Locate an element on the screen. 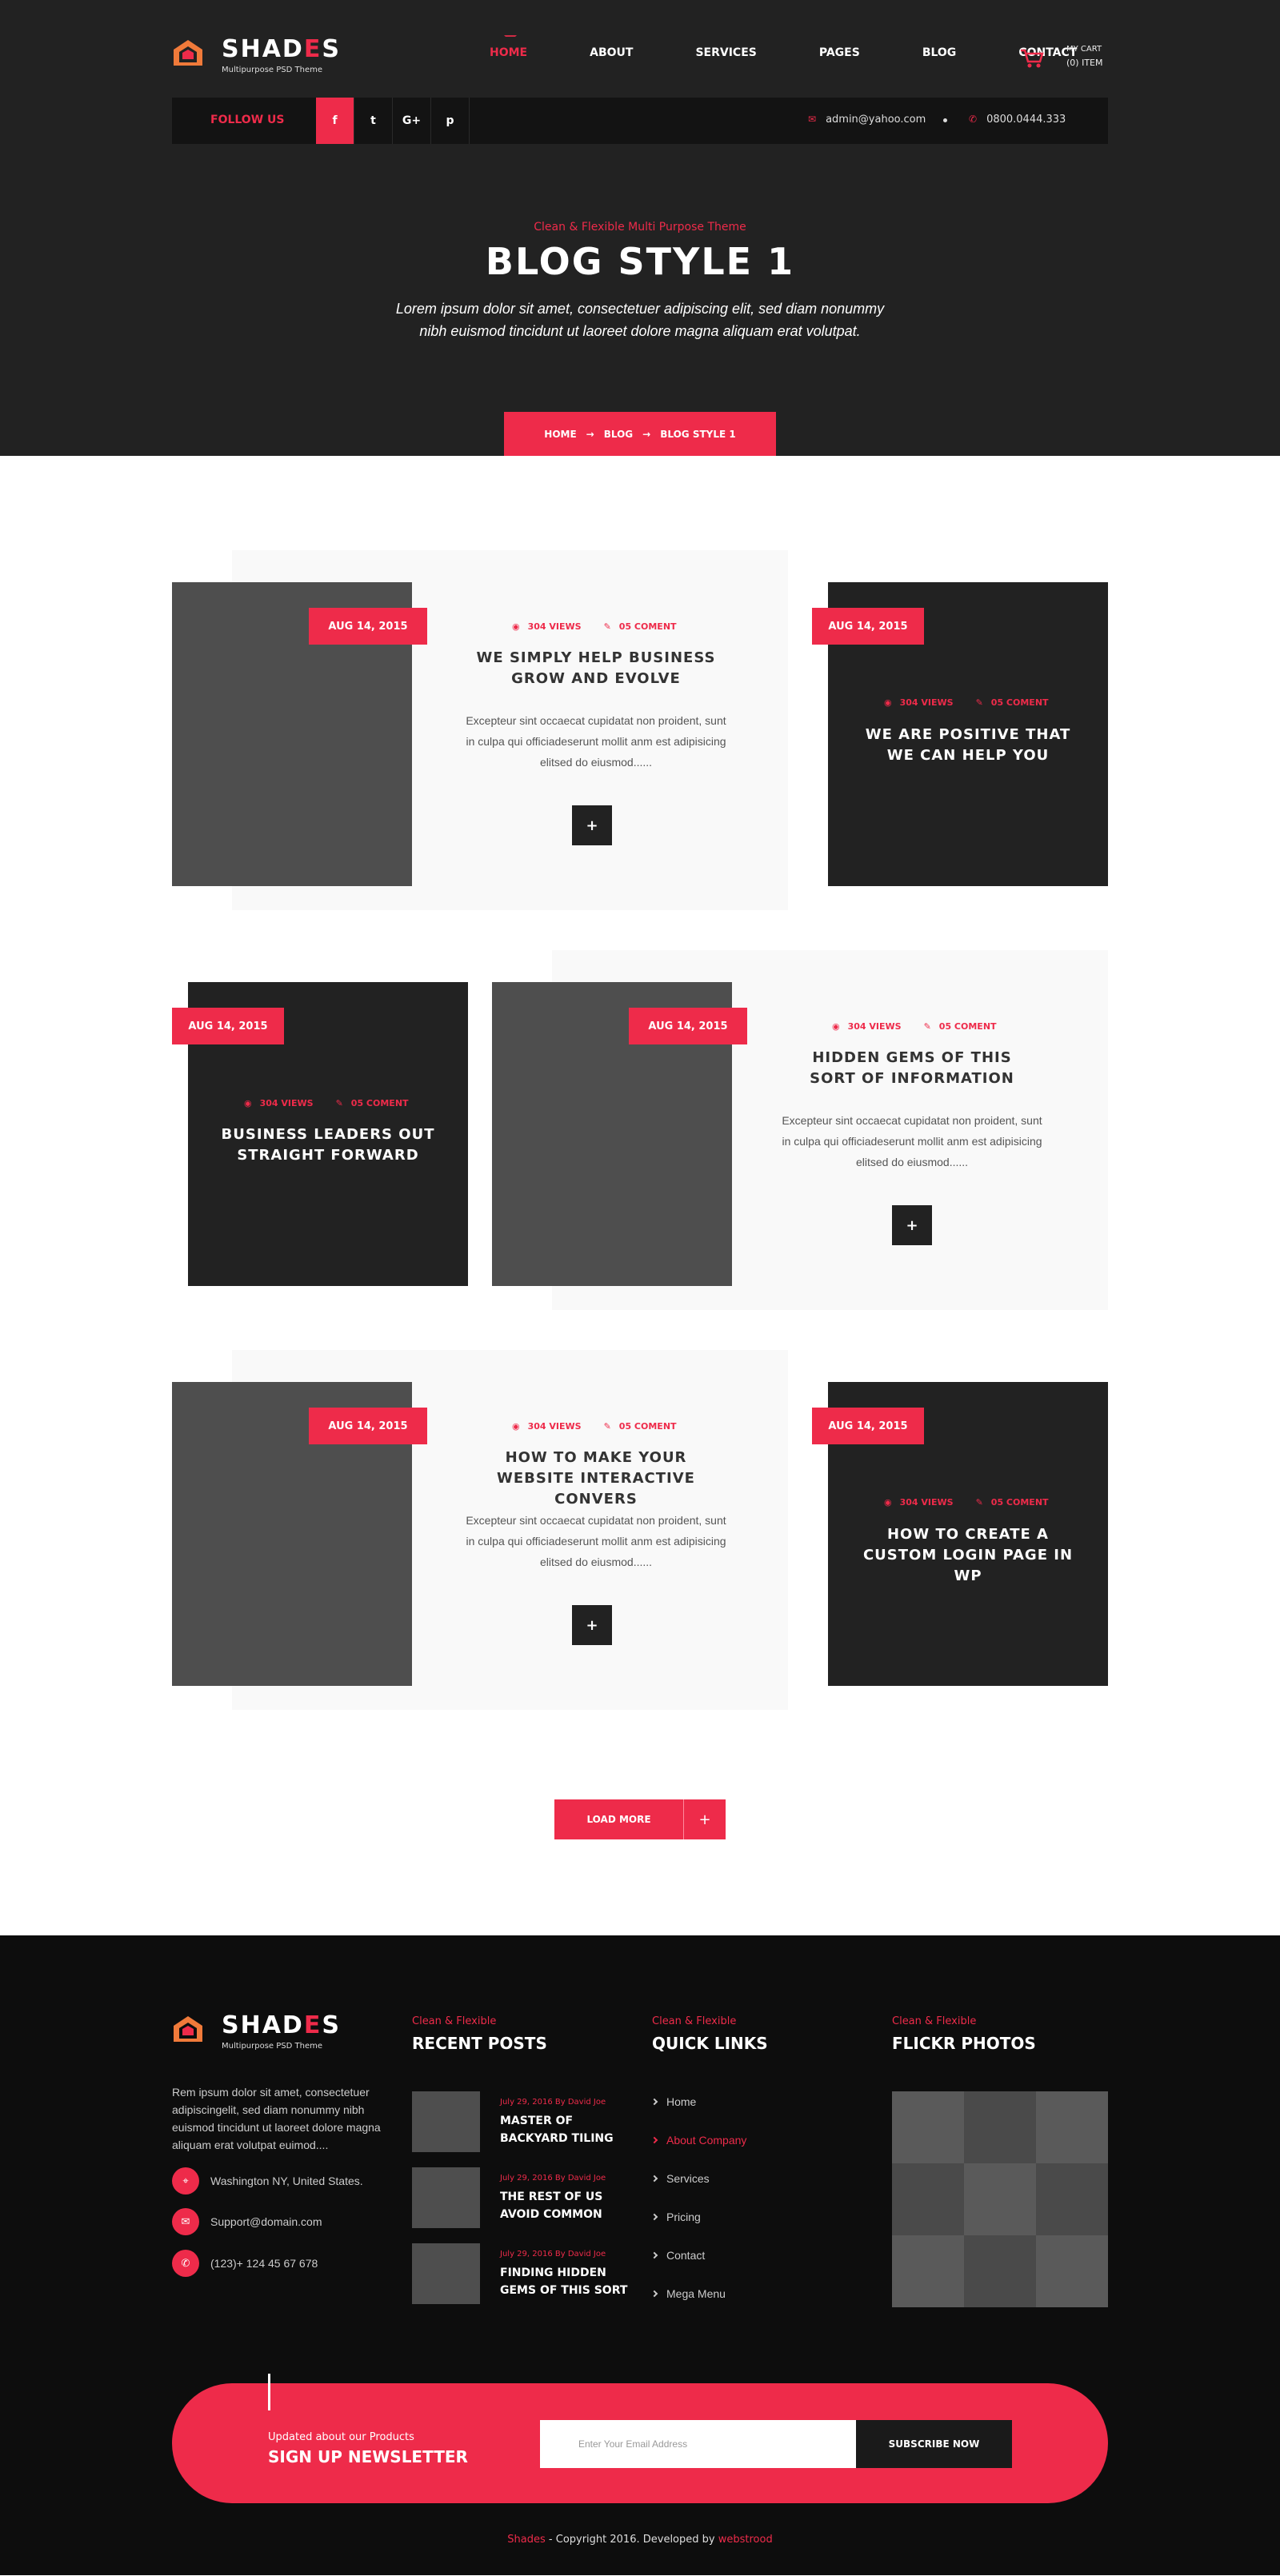 The height and width of the screenshot is (2576, 1280). footer-phone: ✆ (123)+ 124 45 67 678 is located at coordinates (284, 2263).